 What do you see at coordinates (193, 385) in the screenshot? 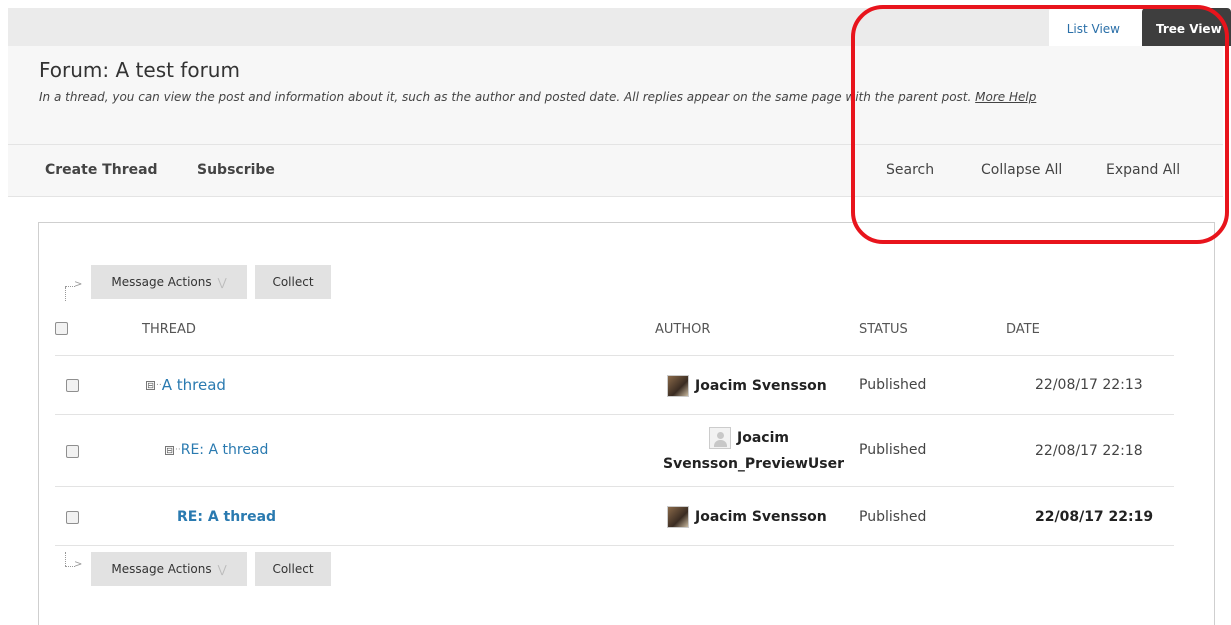
I see `thread-title: A thread` at bounding box center [193, 385].